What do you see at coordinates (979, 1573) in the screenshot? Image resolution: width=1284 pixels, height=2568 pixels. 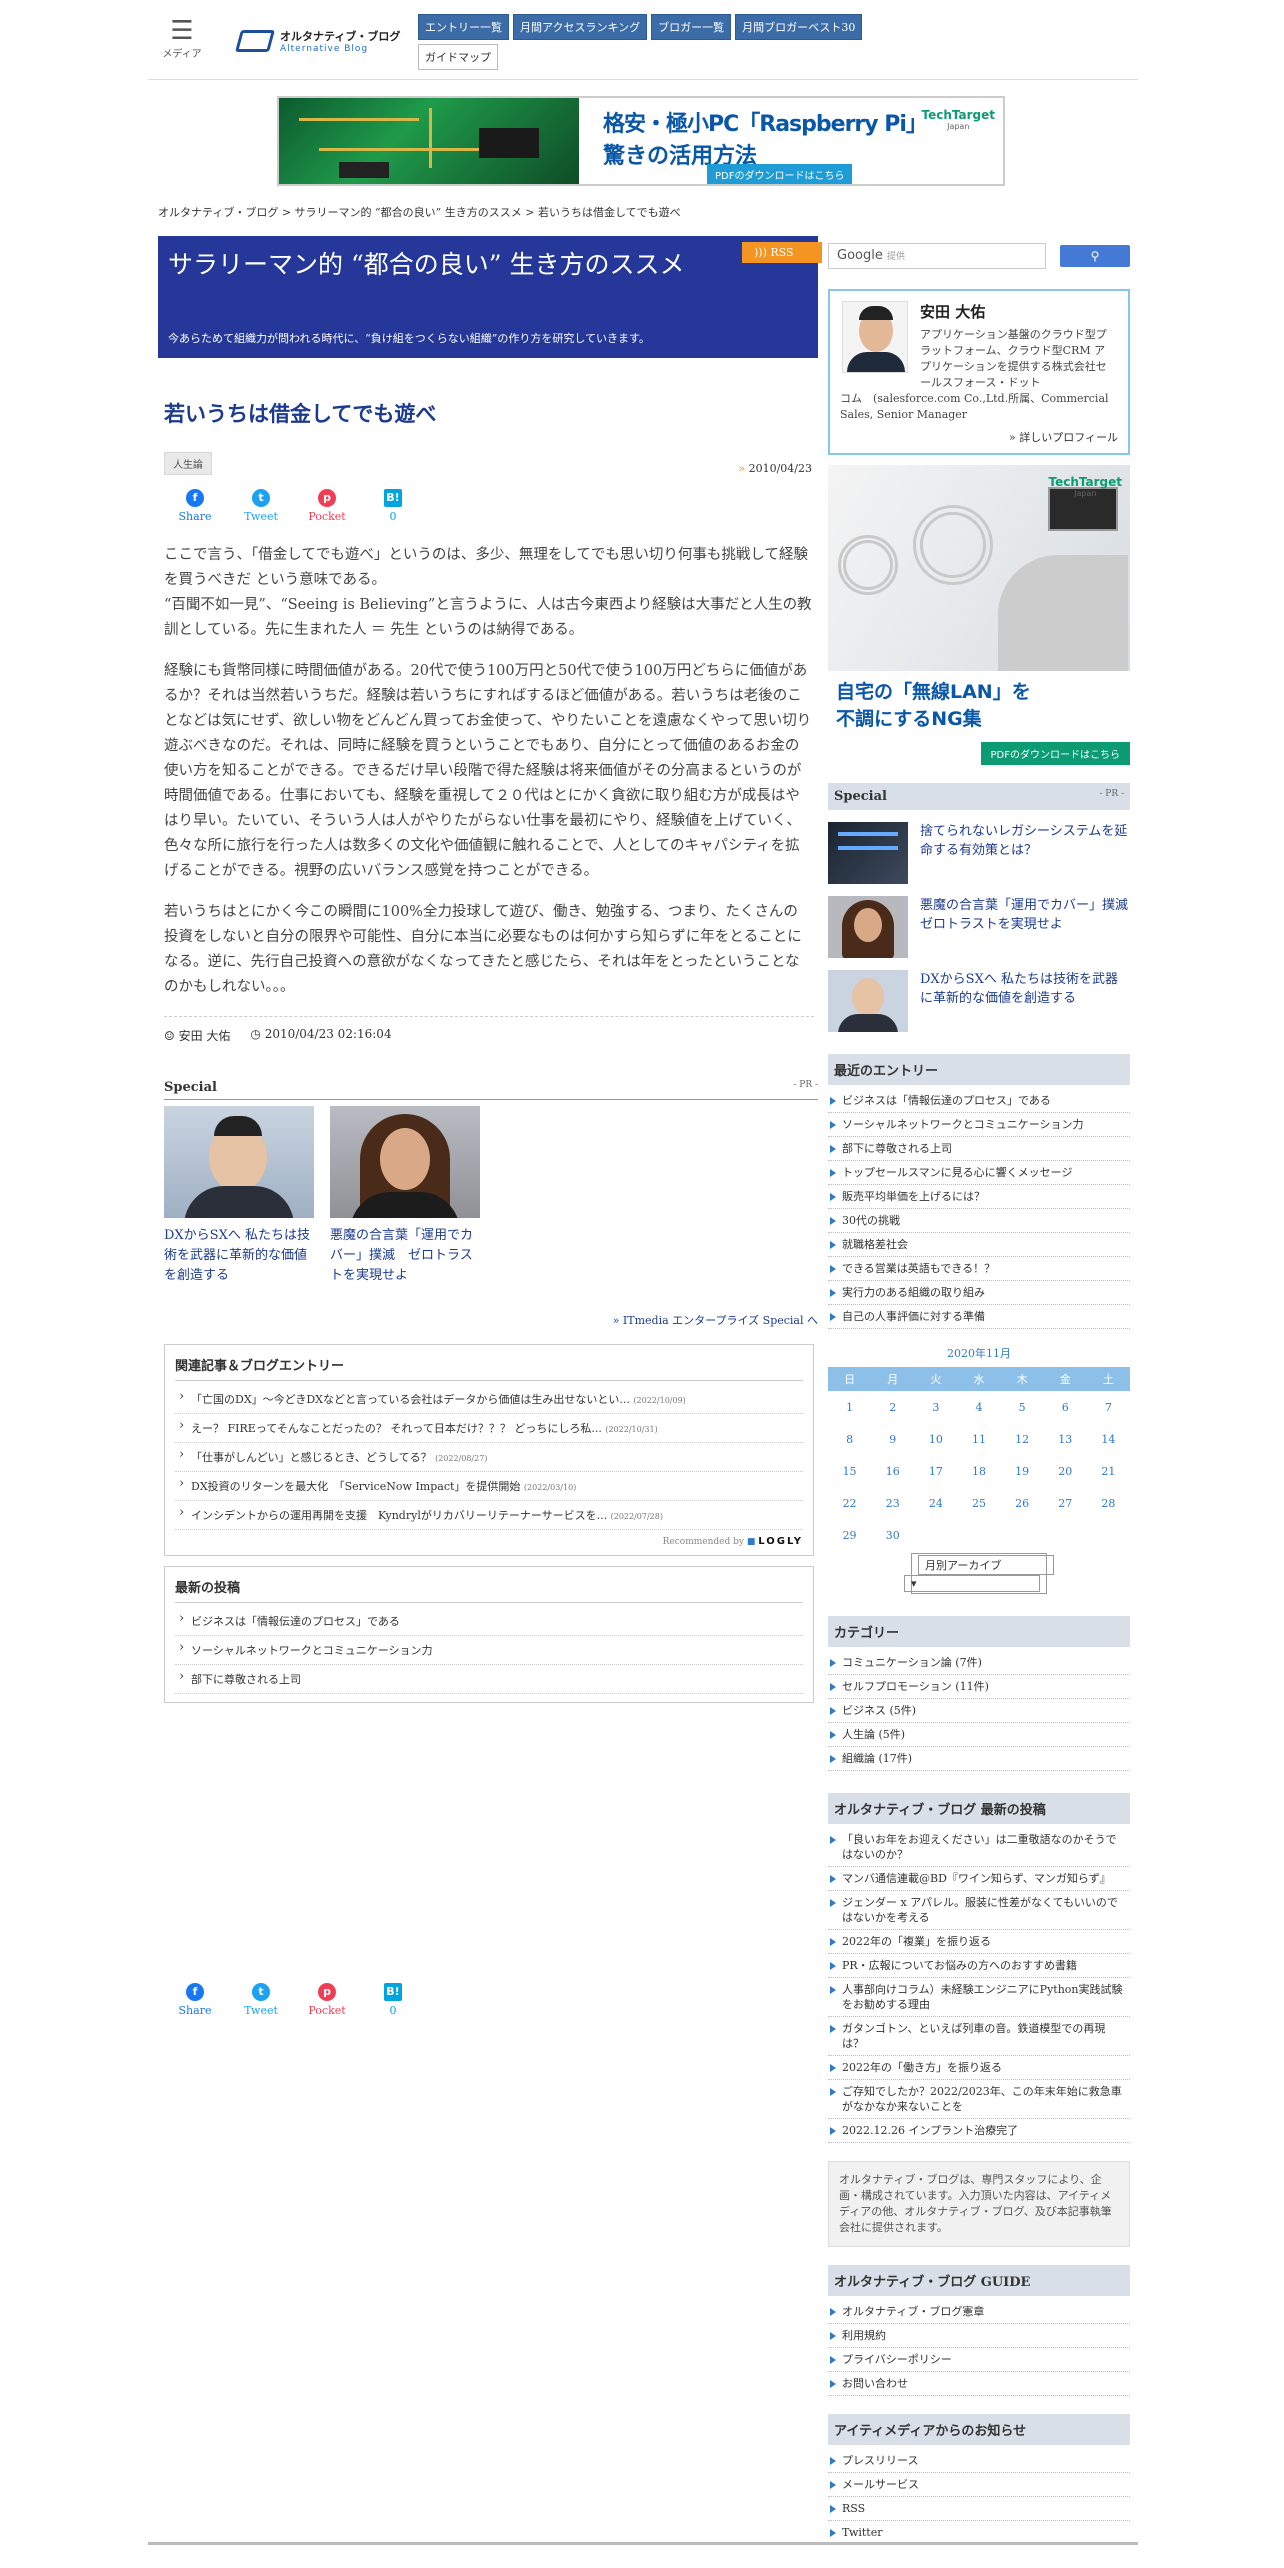 I see `archive-select: 月別アーカイブ ▾` at bounding box center [979, 1573].